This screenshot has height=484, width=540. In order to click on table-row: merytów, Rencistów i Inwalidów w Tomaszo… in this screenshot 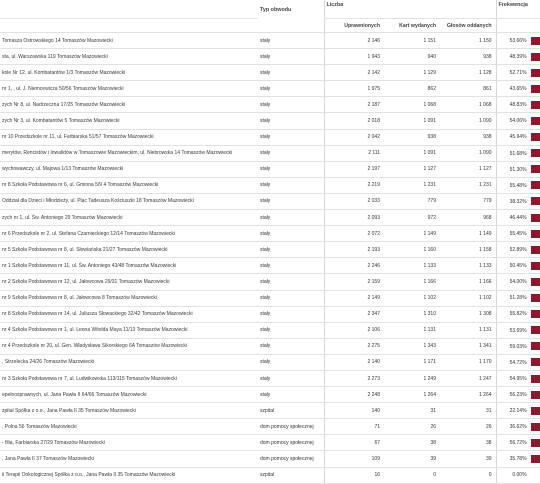, I will do `click(270, 153)`.